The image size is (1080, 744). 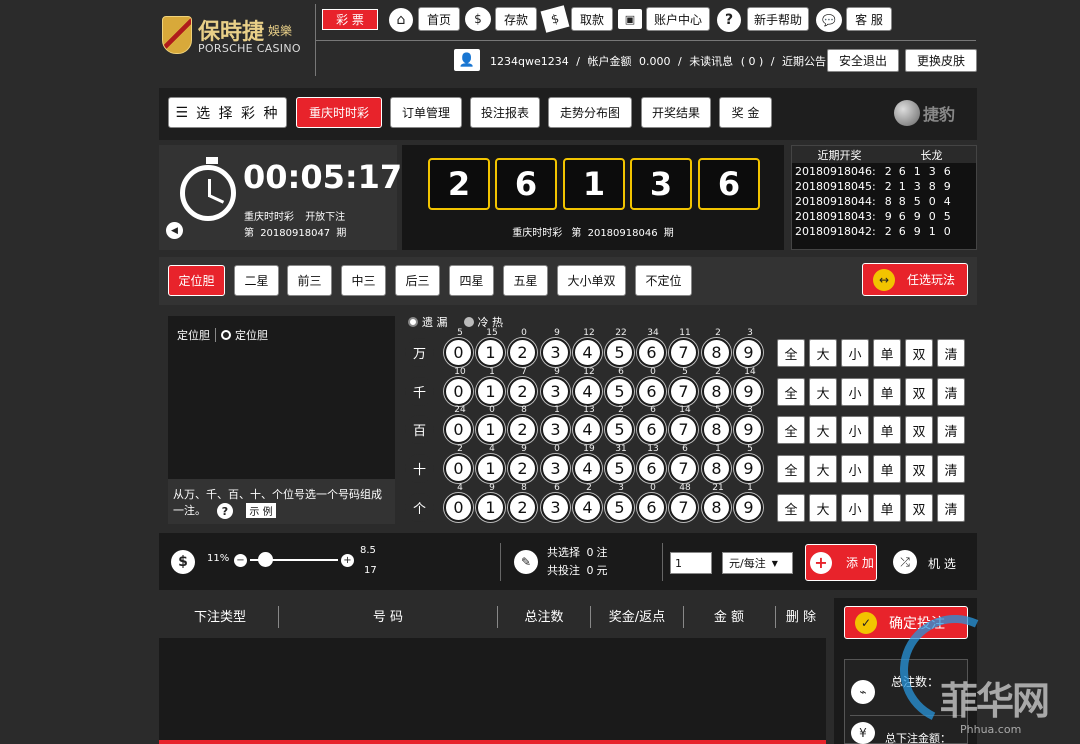 I want to click on play-tab-dingweidan: 定位胆, so click(x=196, y=280).